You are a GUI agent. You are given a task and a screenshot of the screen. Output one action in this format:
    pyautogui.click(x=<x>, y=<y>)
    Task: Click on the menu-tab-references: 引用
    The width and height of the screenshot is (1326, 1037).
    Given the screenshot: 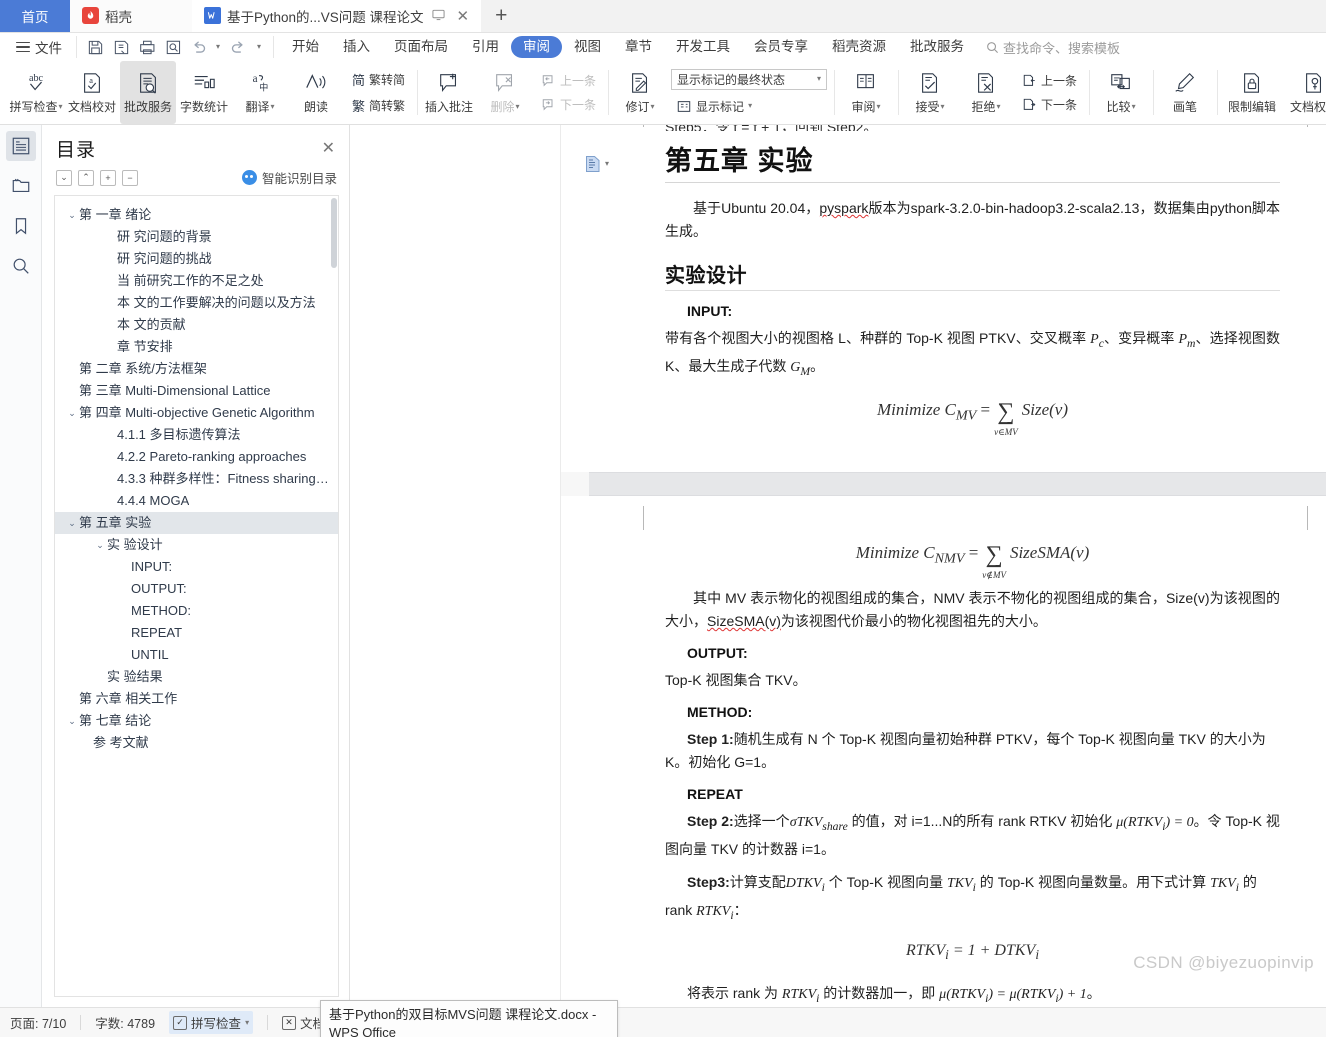 What is the action you would take?
    pyautogui.click(x=485, y=47)
    